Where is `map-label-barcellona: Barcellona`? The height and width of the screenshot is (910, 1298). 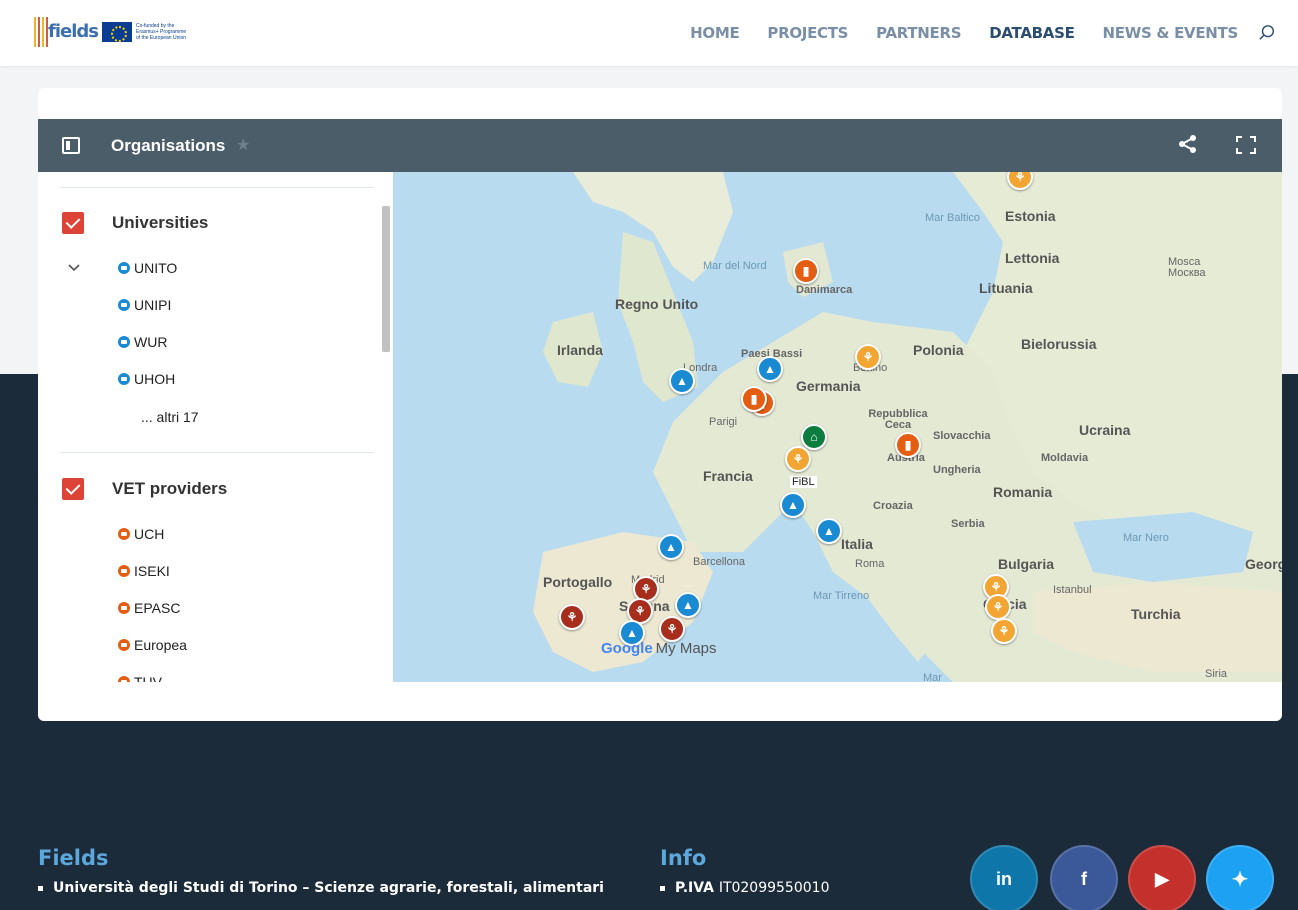
map-label-barcellona: Barcellona is located at coordinates (719, 562).